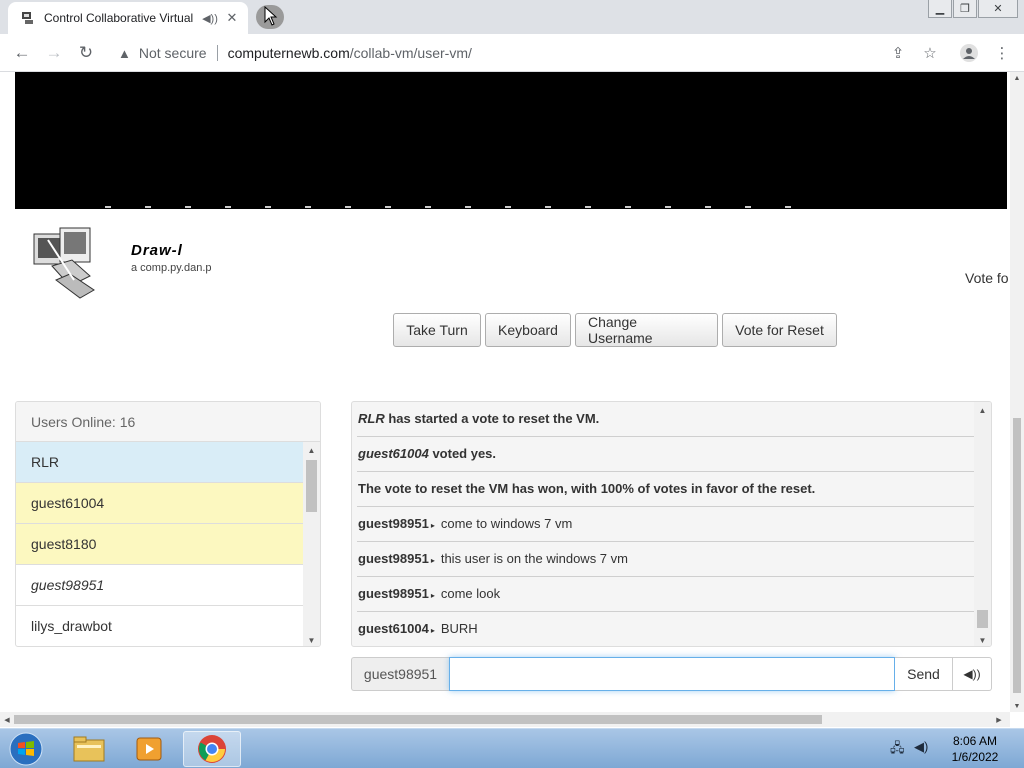 This screenshot has height=768, width=1024. What do you see at coordinates (437, 330) in the screenshot?
I see `take-turn-button: Take Turn` at bounding box center [437, 330].